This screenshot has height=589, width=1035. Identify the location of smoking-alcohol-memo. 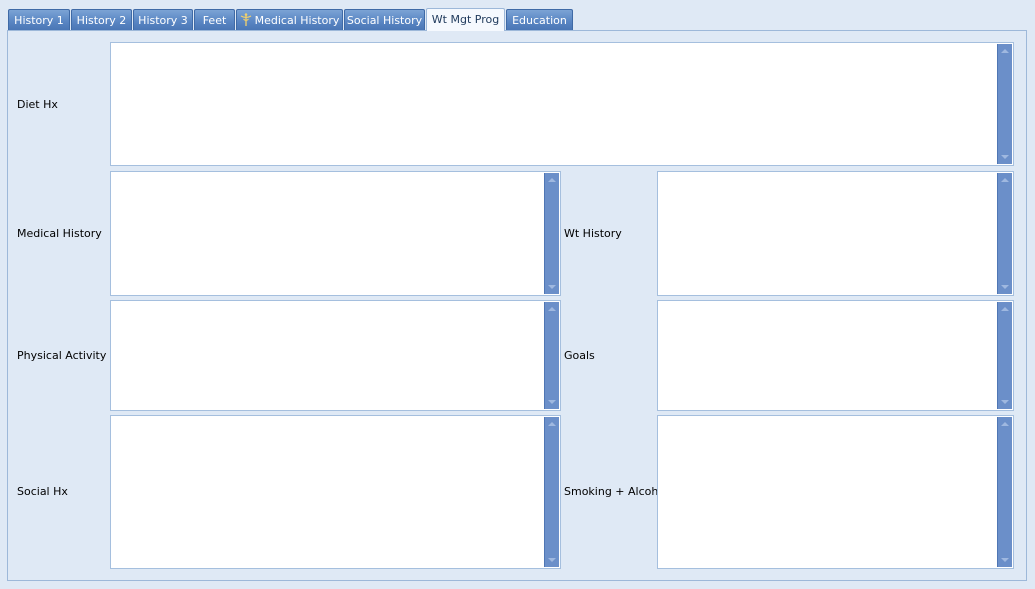
(835, 492).